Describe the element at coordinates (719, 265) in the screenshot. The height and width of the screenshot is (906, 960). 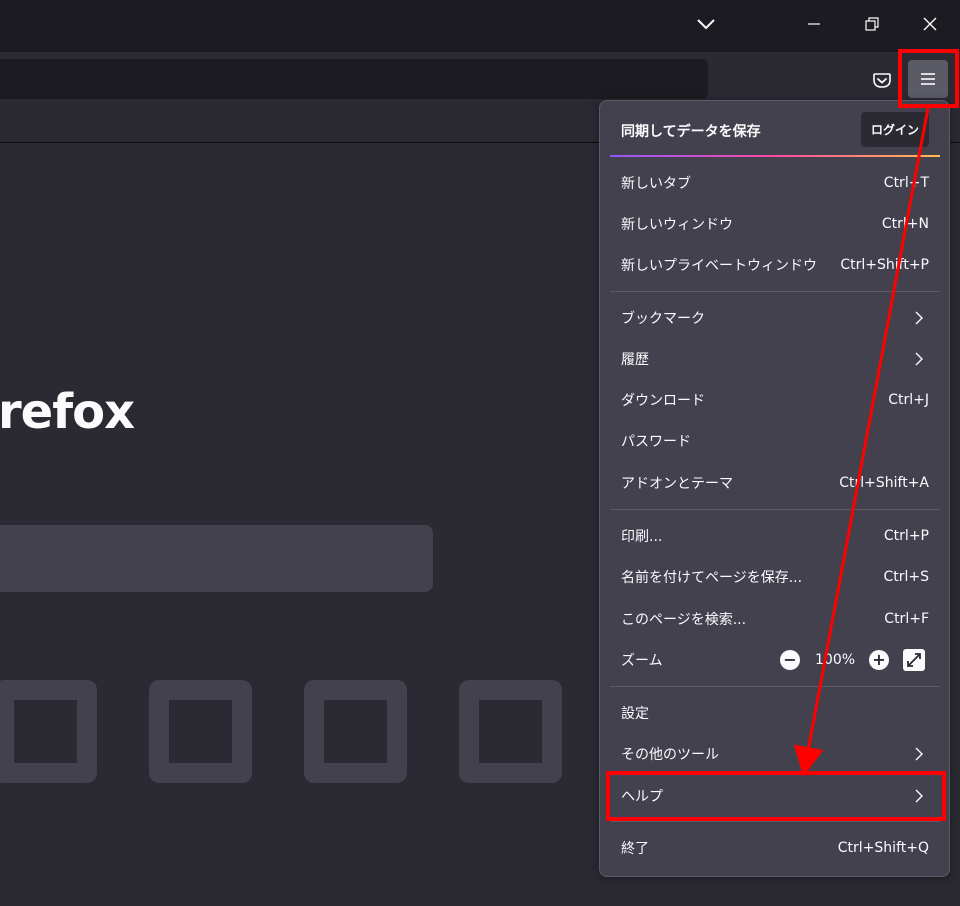
I see `menu-item-label: 新しいプライベートウィンドウ` at that location.